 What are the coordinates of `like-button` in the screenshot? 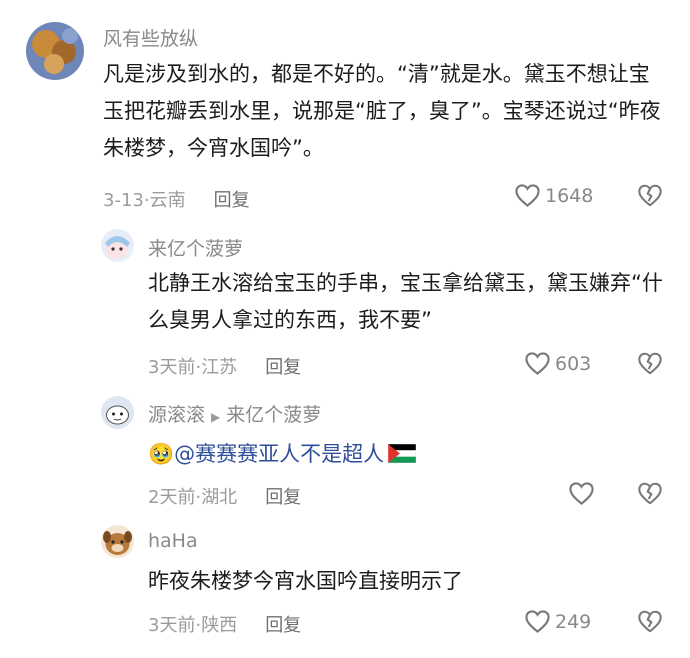 It's located at (581, 493).